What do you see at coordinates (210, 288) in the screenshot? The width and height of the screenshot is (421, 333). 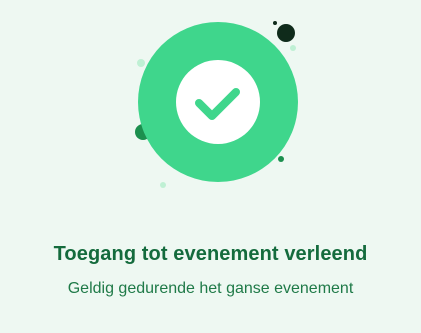 I see `status-subtitle: Geldig gedurende het ganse evenement` at bounding box center [210, 288].